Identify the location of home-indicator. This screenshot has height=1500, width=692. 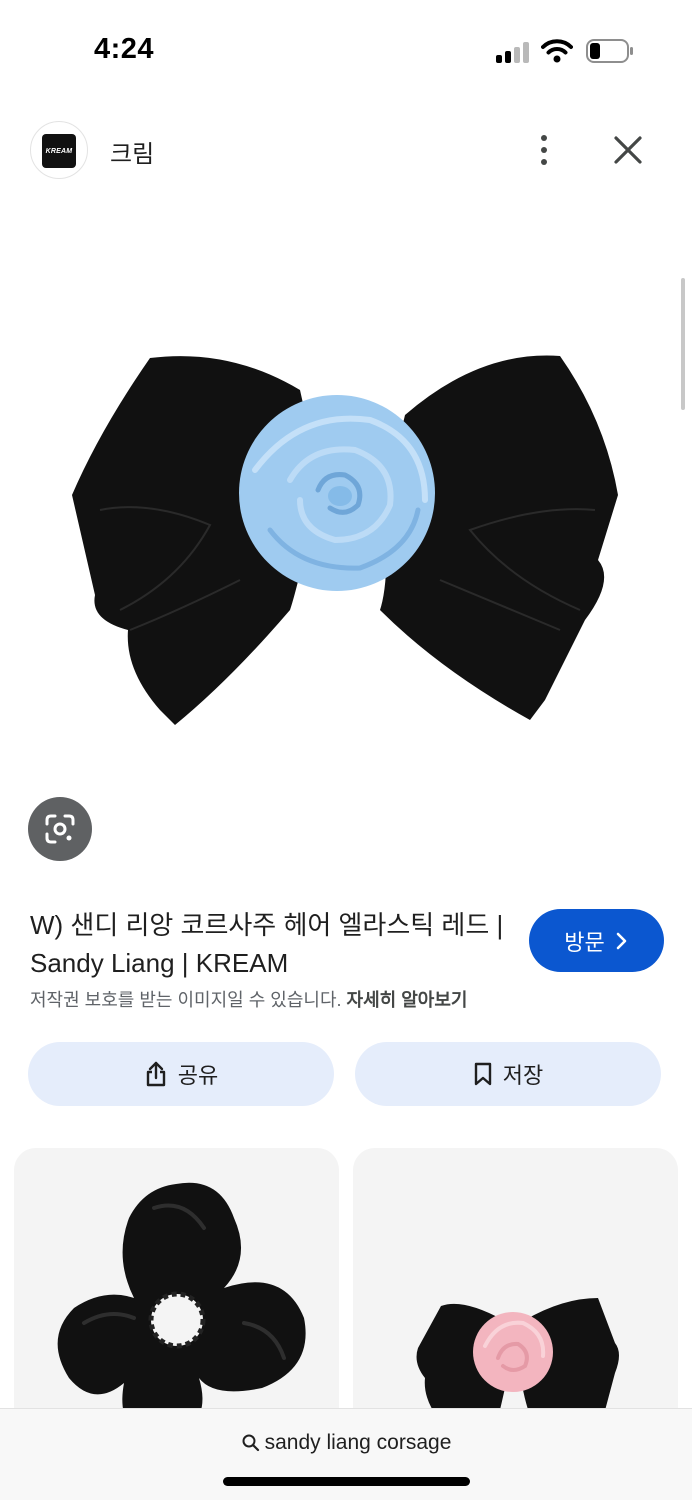
(346, 1481).